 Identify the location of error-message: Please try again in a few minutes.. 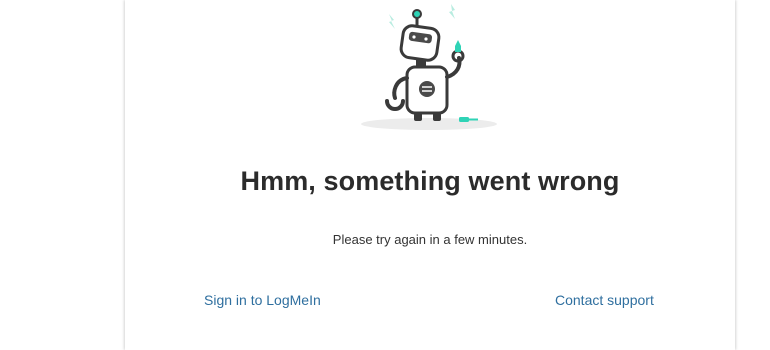
(430, 239).